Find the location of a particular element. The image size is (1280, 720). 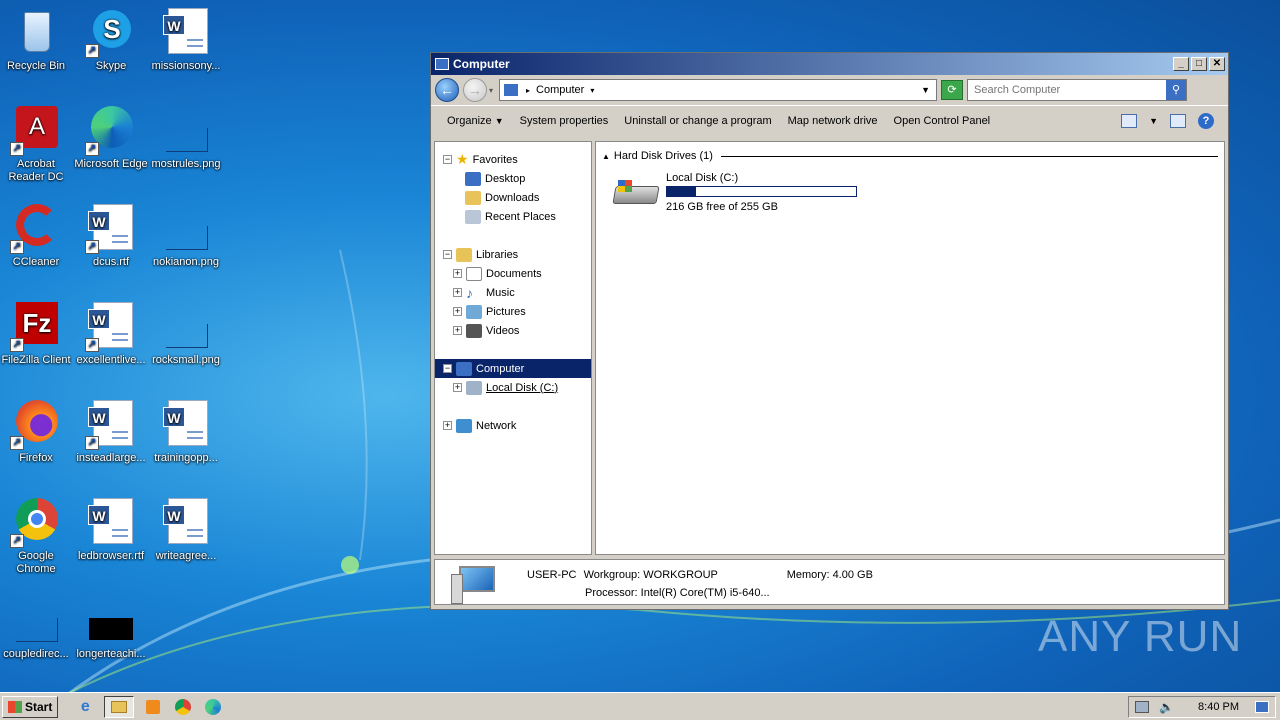

change-view-icon is located at coordinates (1129, 120).